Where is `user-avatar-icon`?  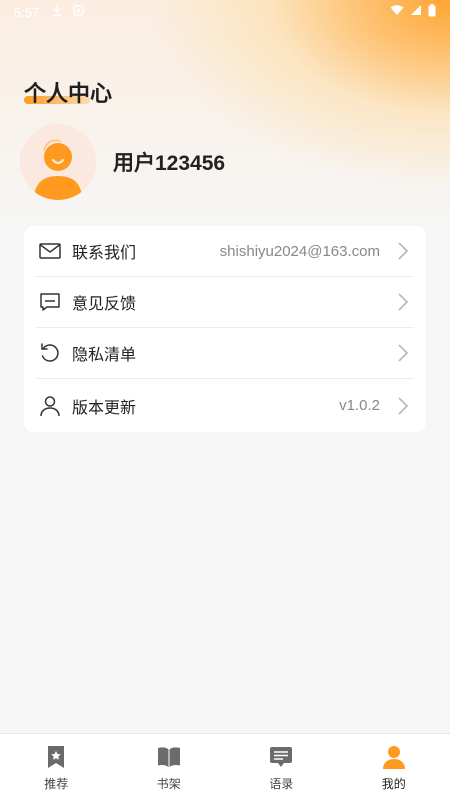
user-avatar-icon is located at coordinates (58, 162).